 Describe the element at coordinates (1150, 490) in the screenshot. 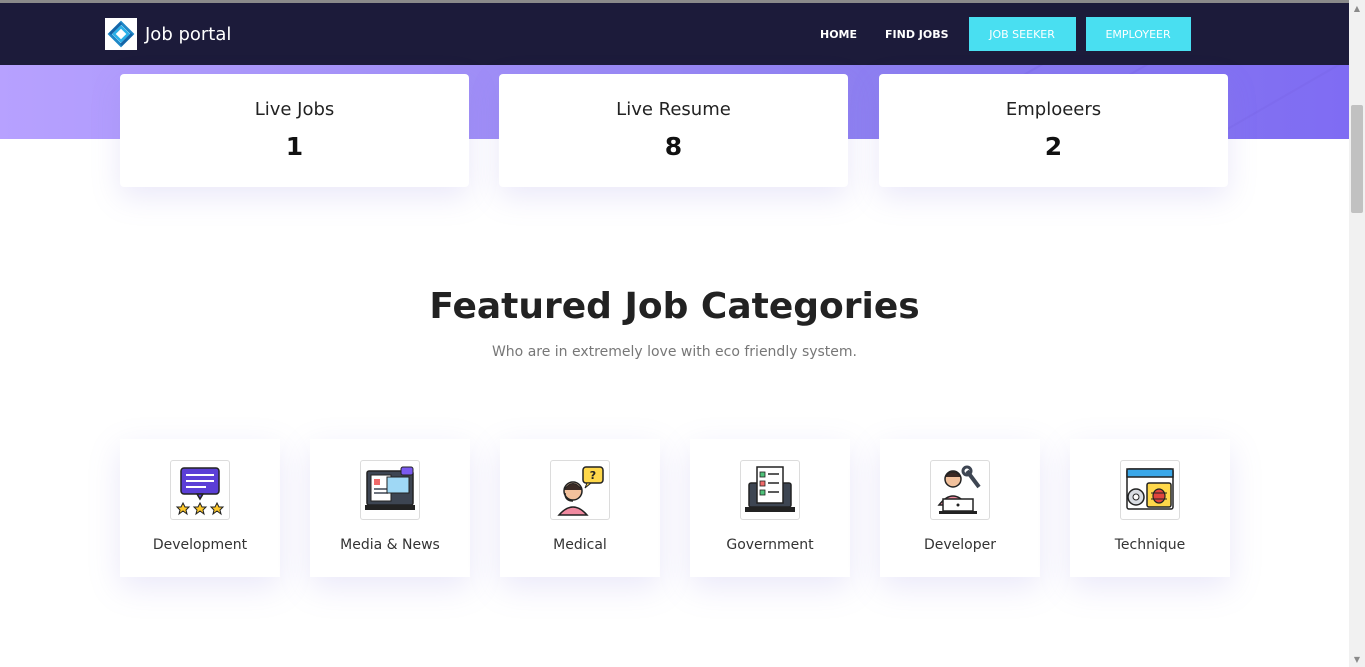

I see `bug-settings-icon` at that location.